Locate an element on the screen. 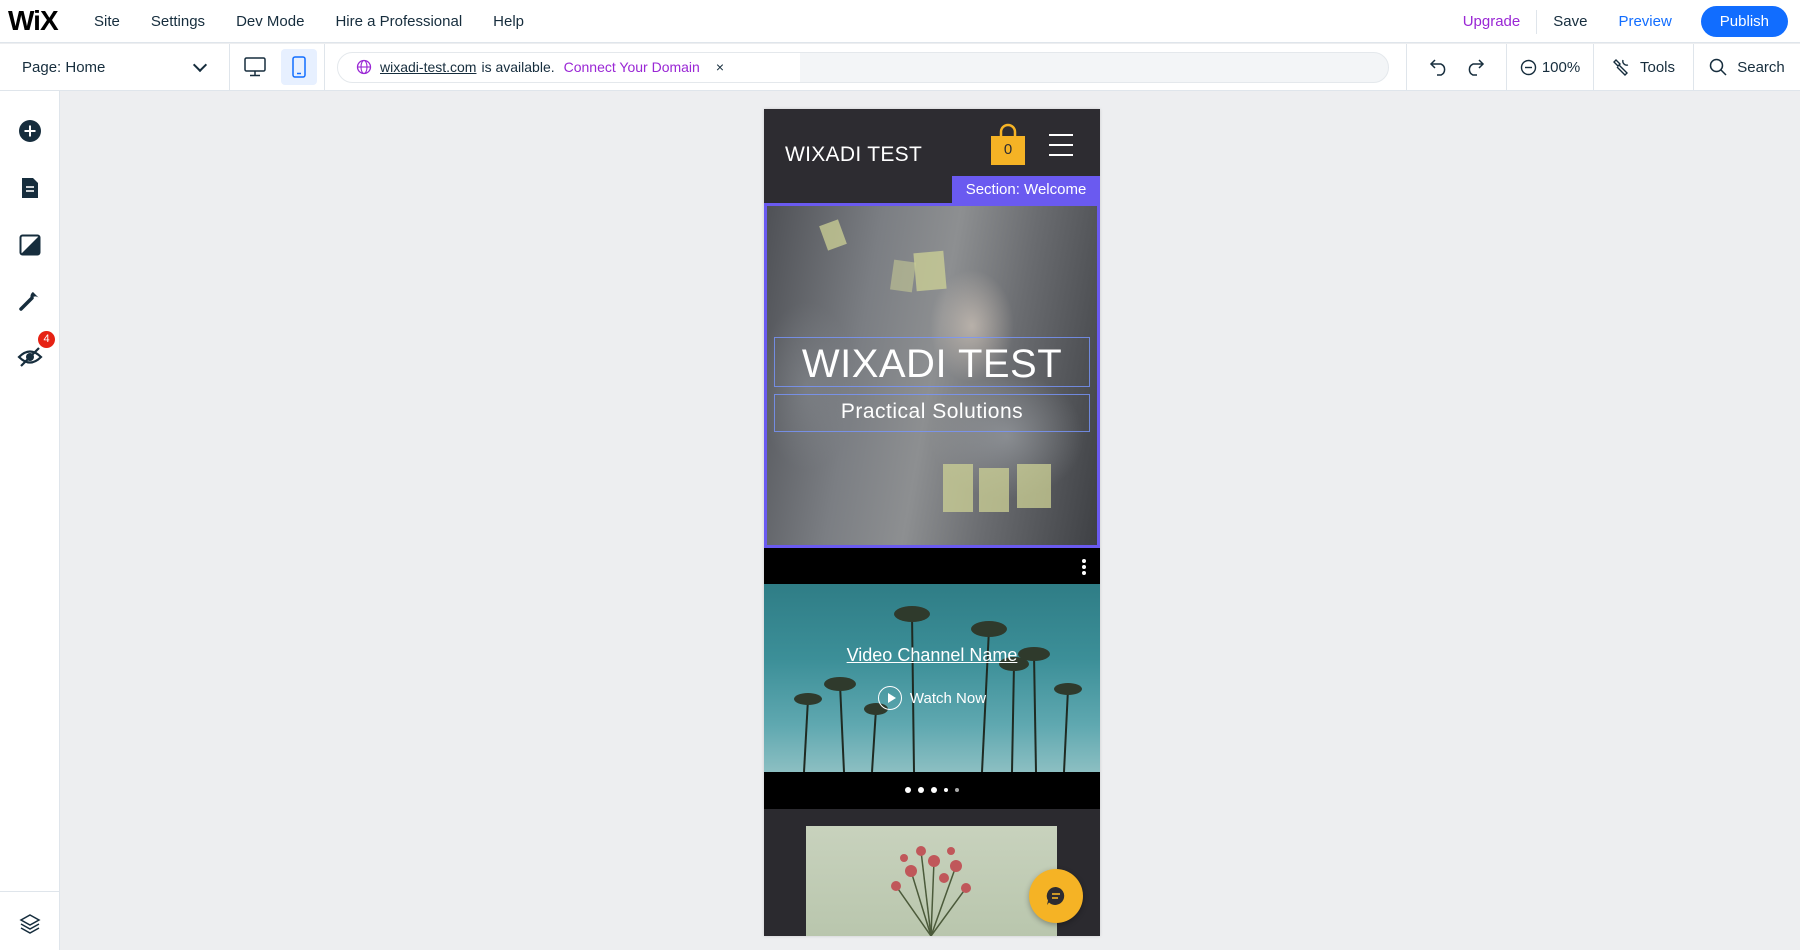 This screenshot has width=1800, height=950. desktop-icon is located at coordinates (255, 67).